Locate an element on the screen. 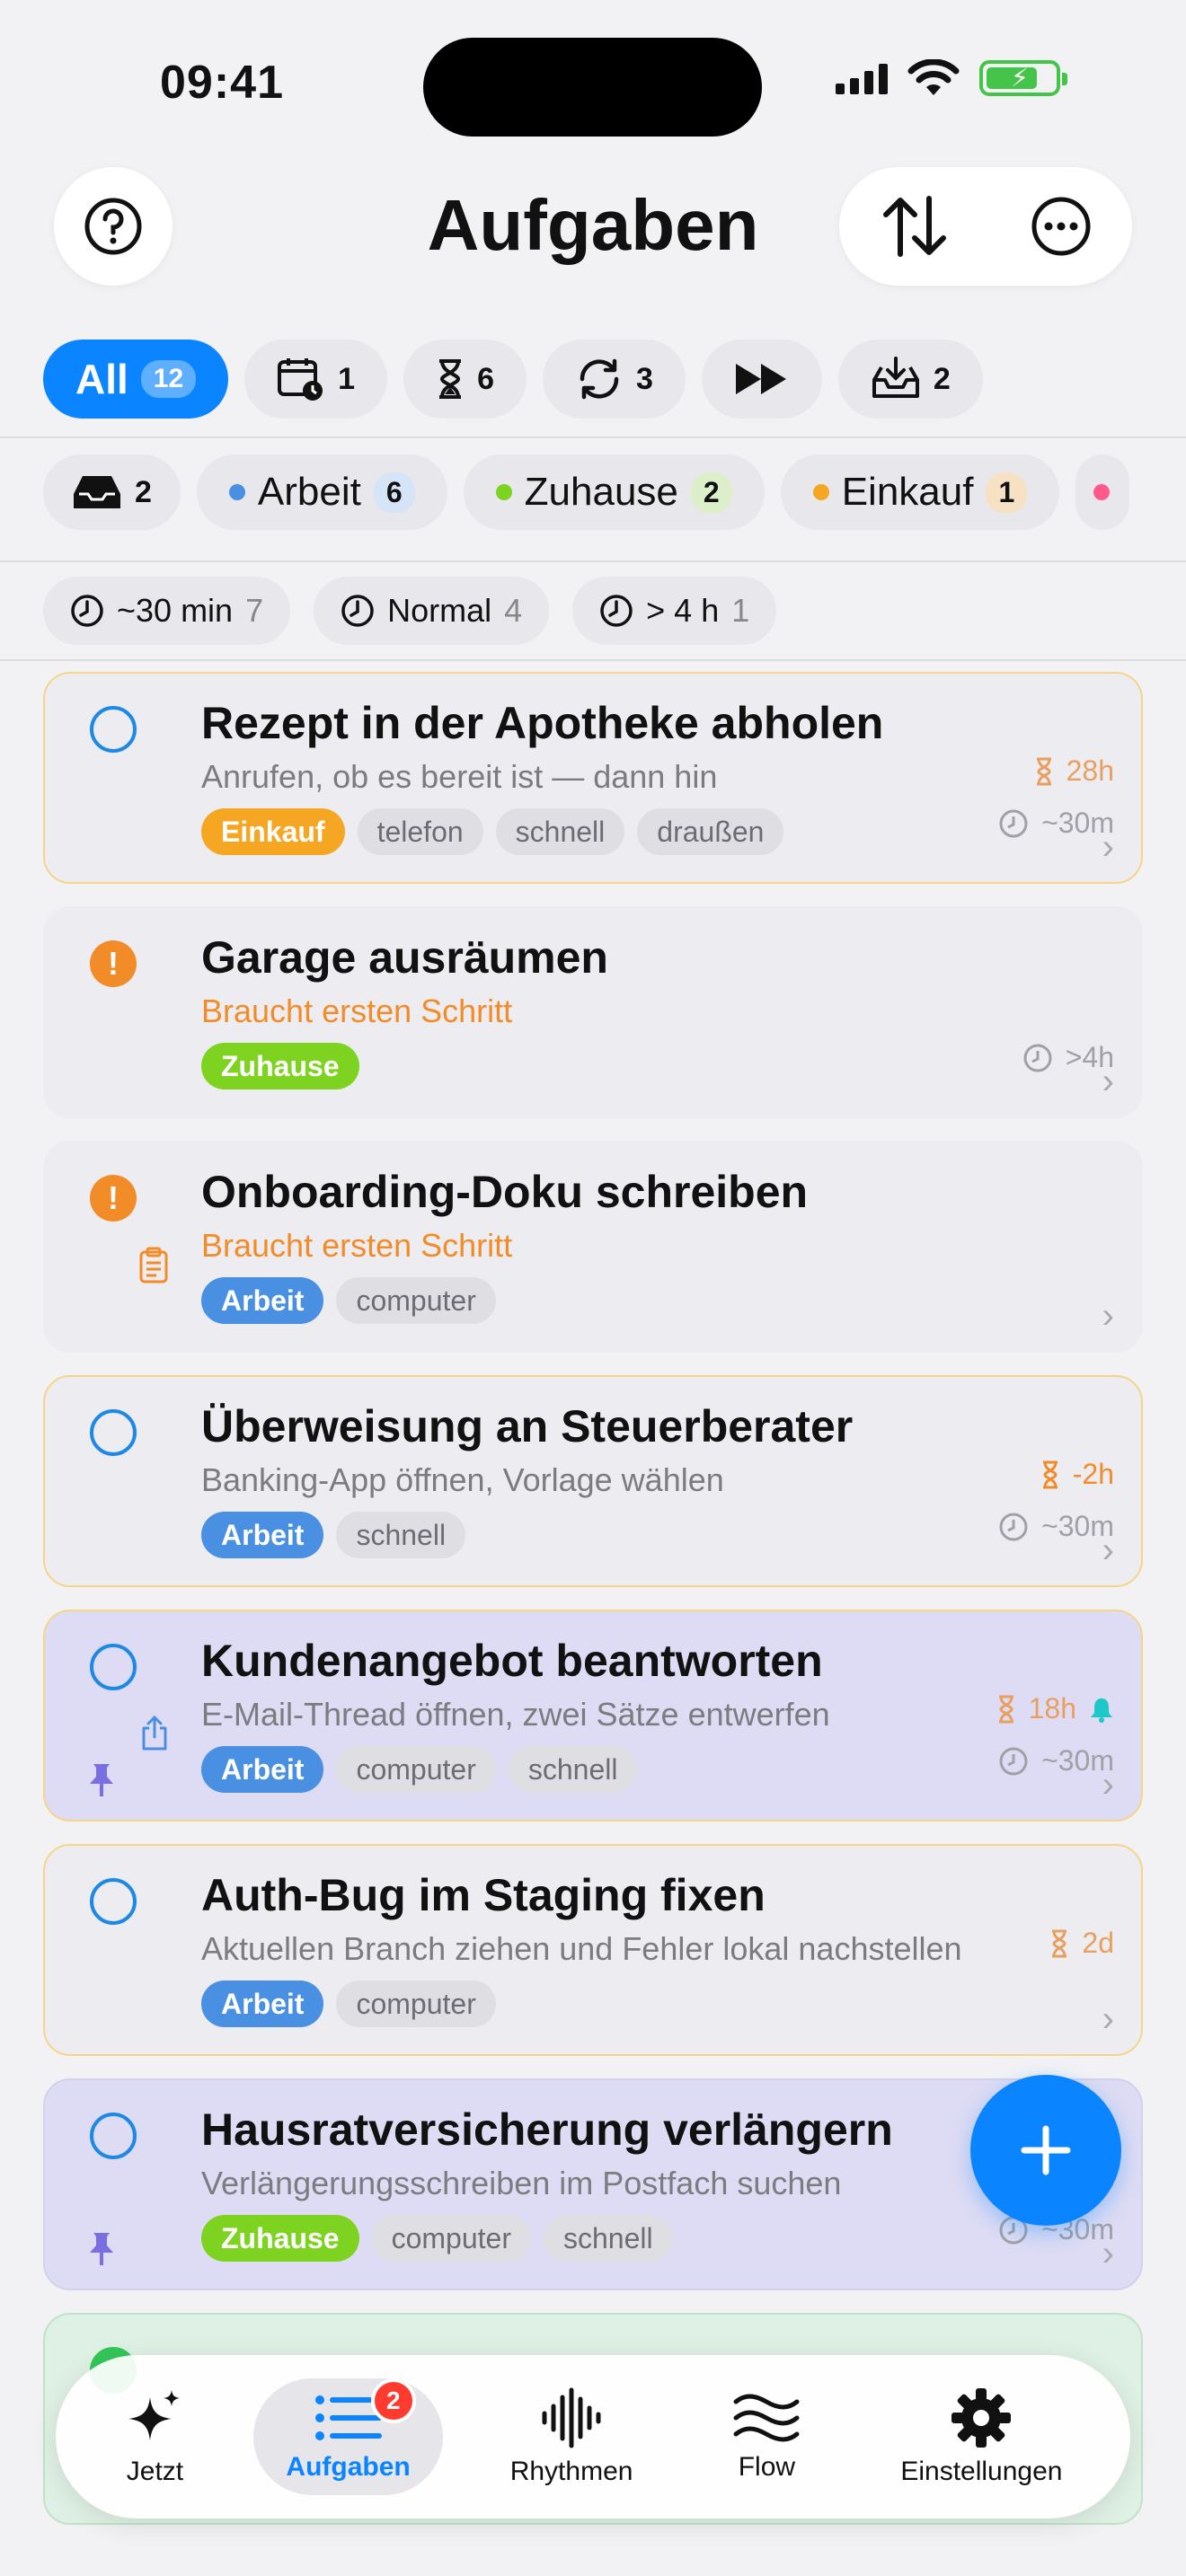  task-subtitle: Banking-App öffnen, Vorlage wählen is located at coordinates (462, 1479).